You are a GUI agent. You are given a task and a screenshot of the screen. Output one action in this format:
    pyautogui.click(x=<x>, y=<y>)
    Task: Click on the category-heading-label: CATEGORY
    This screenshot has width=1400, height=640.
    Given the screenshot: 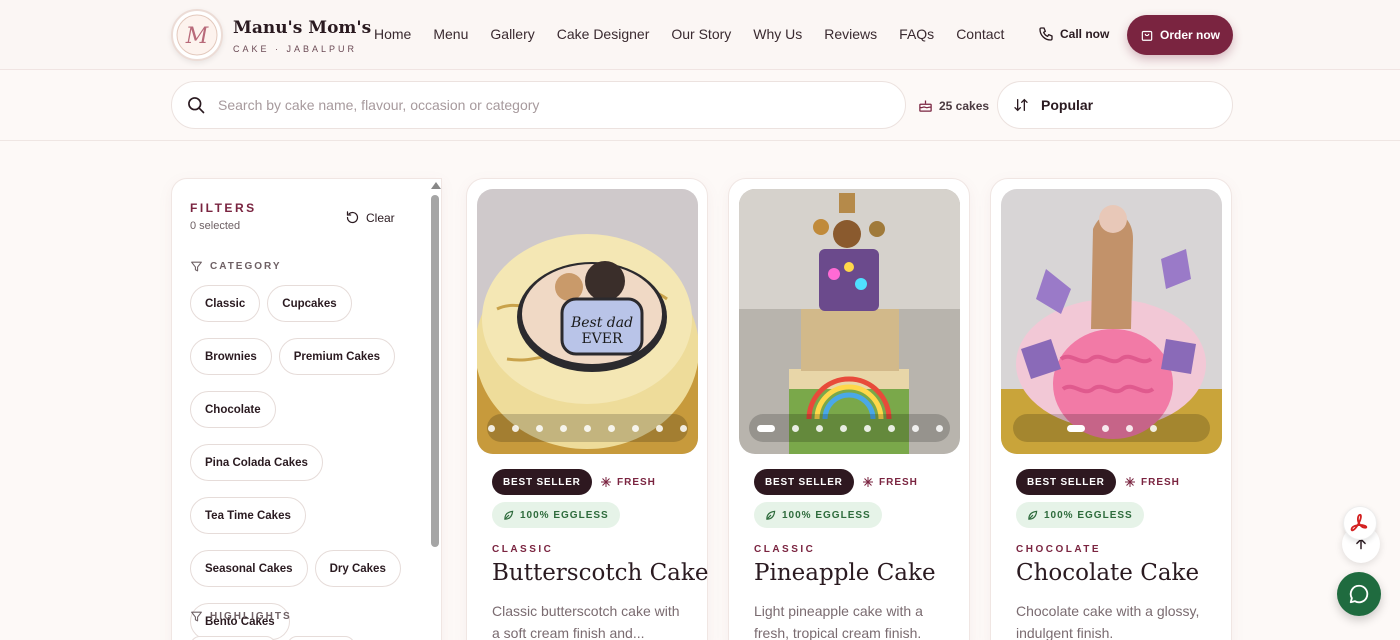 What is the action you would take?
    pyautogui.click(x=246, y=266)
    